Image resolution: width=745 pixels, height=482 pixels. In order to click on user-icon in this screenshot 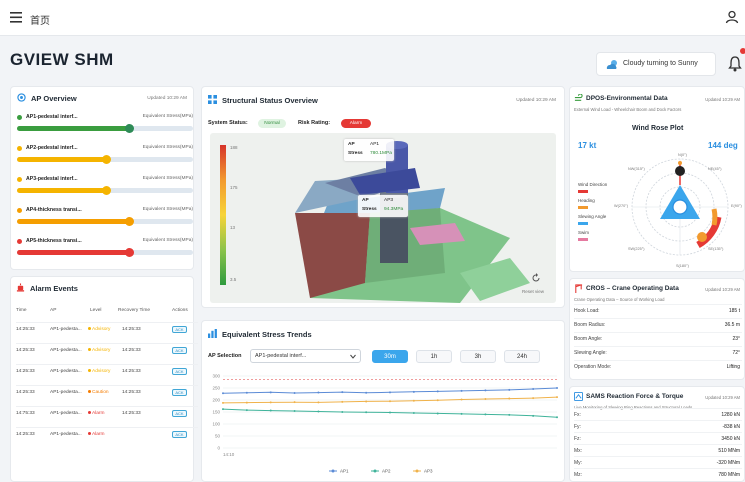, I will do `click(732, 17)`.